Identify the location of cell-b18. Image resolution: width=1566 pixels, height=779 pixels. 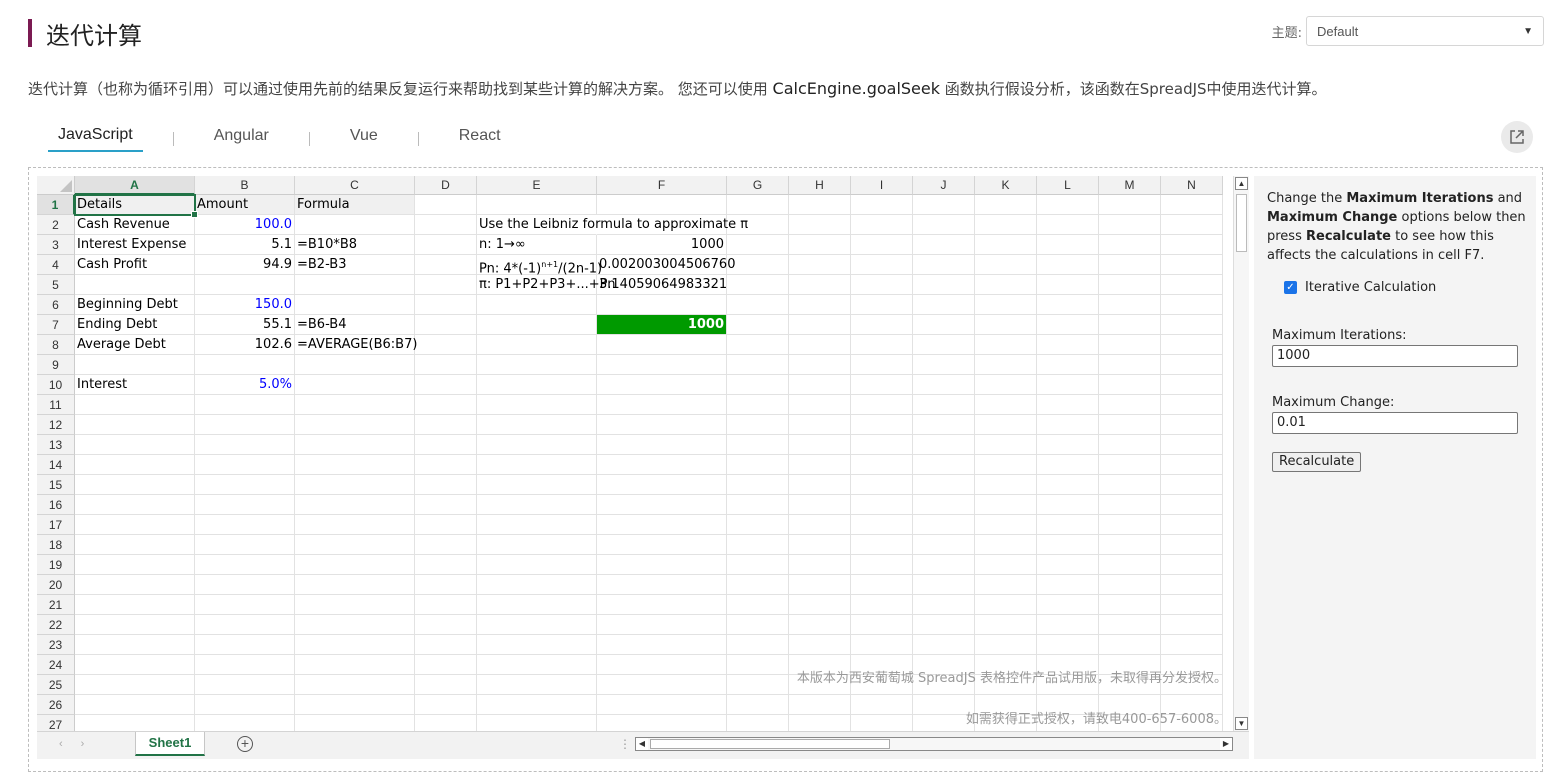
(245, 545).